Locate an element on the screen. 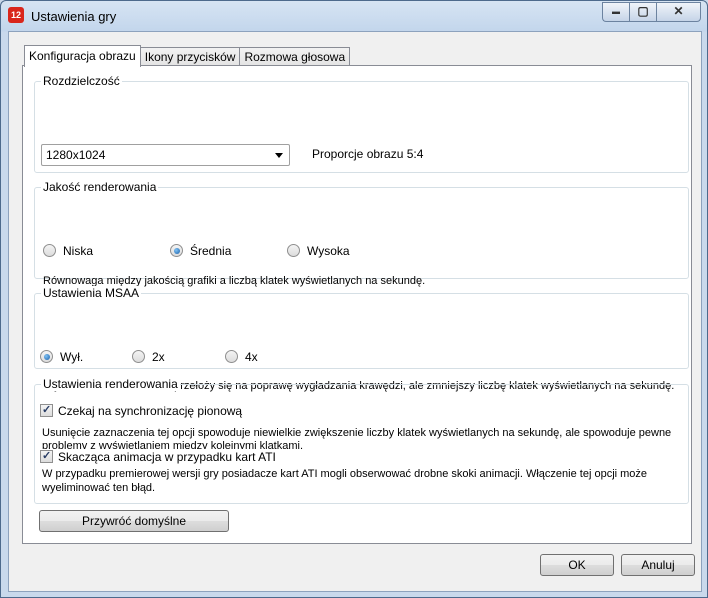 The width and height of the screenshot is (708, 598). quality-low-label: Niska is located at coordinates (78, 251).